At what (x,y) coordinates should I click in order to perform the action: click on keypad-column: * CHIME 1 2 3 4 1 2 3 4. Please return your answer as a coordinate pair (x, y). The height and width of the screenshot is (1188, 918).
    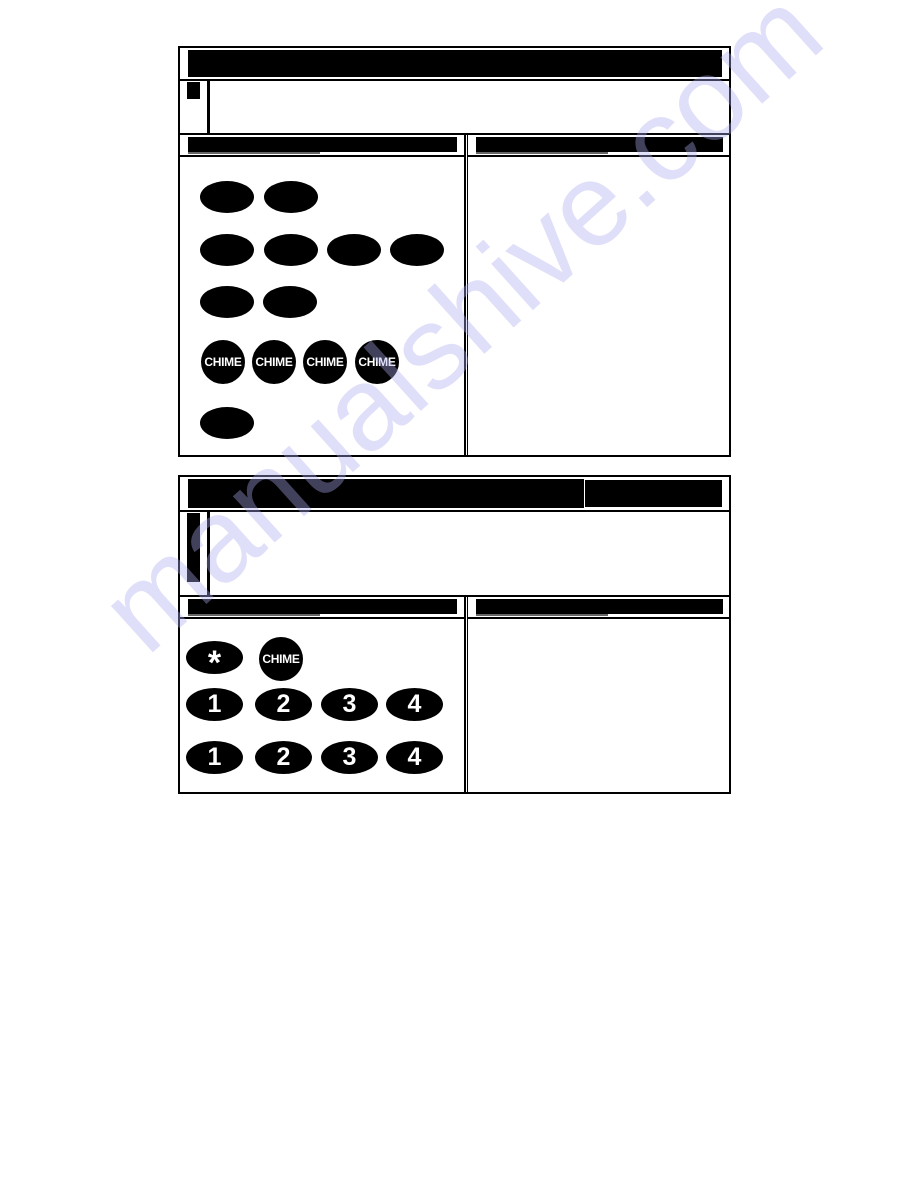
    Looking at the image, I should click on (323, 694).